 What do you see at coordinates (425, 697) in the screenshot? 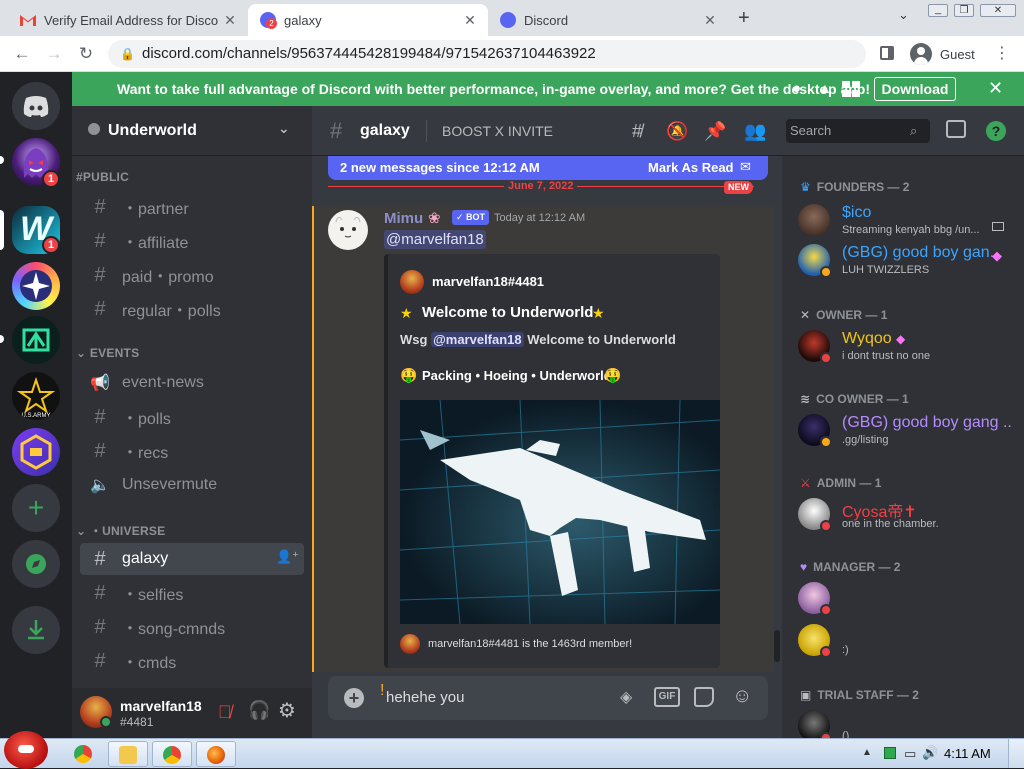
I see `message-input: hehehe you` at bounding box center [425, 697].